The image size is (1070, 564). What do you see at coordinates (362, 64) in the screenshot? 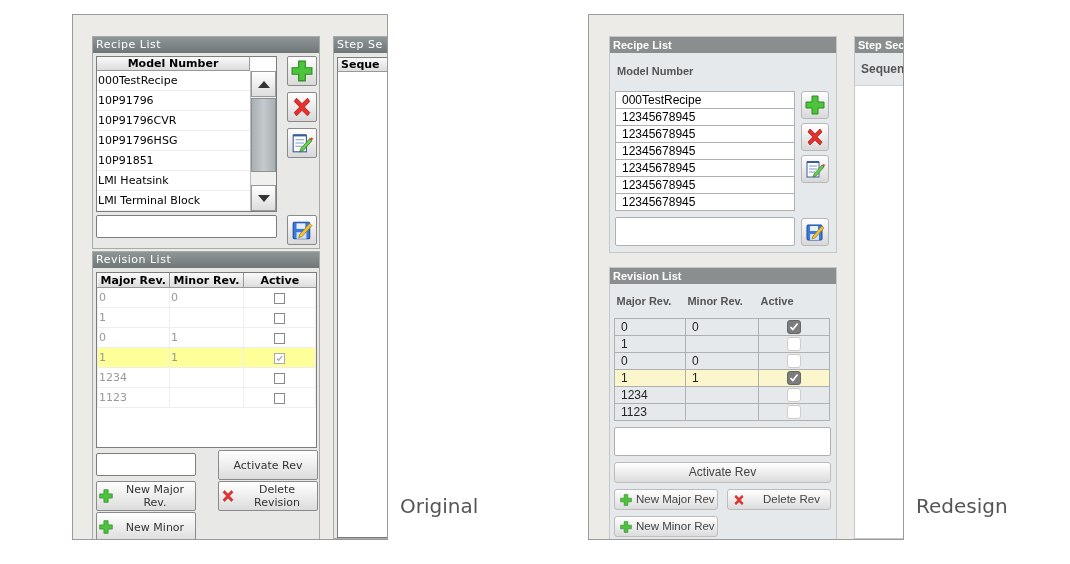
I see `column-header: Seque` at bounding box center [362, 64].